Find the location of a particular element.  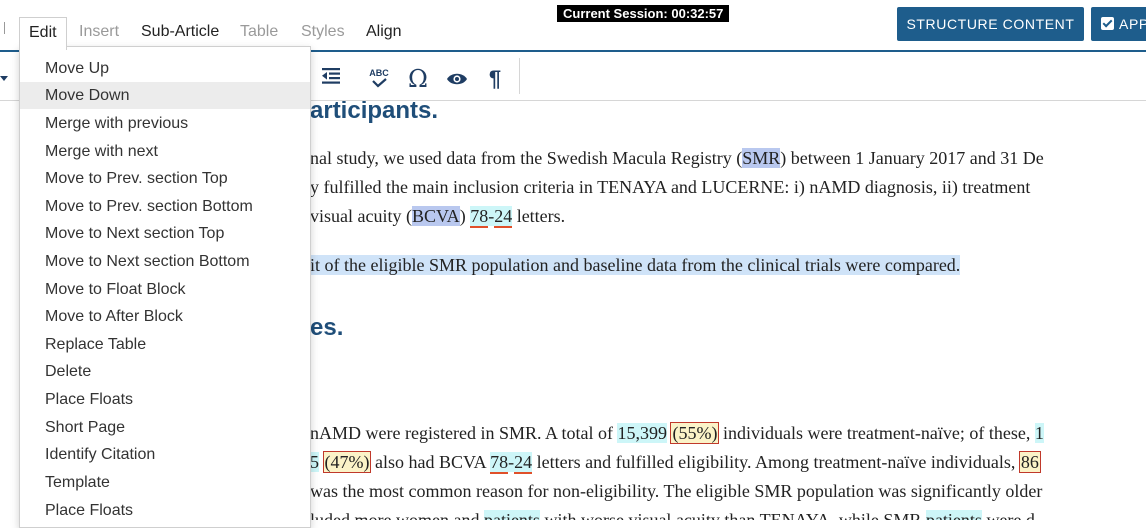

paragraph-line: visual acuity (BCVA) 78-24 letters. is located at coordinates (438, 217).